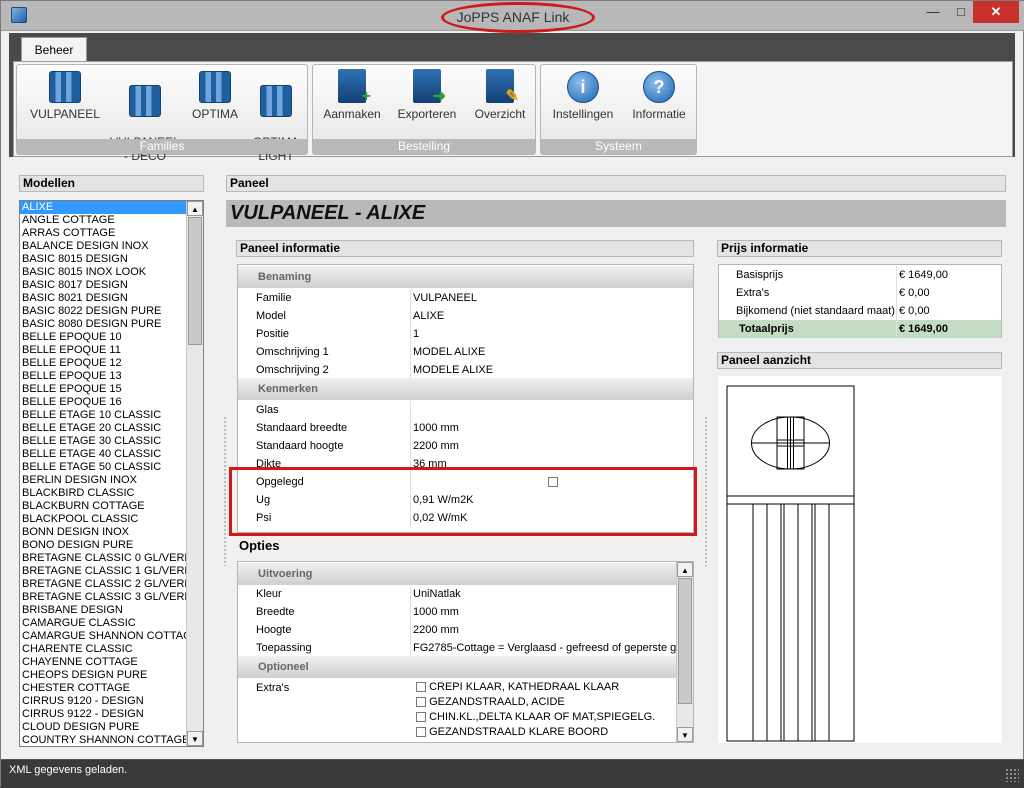 This screenshot has height=788, width=1024. What do you see at coordinates (996, 12) in the screenshot?
I see `close-button: ✕` at bounding box center [996, 12].